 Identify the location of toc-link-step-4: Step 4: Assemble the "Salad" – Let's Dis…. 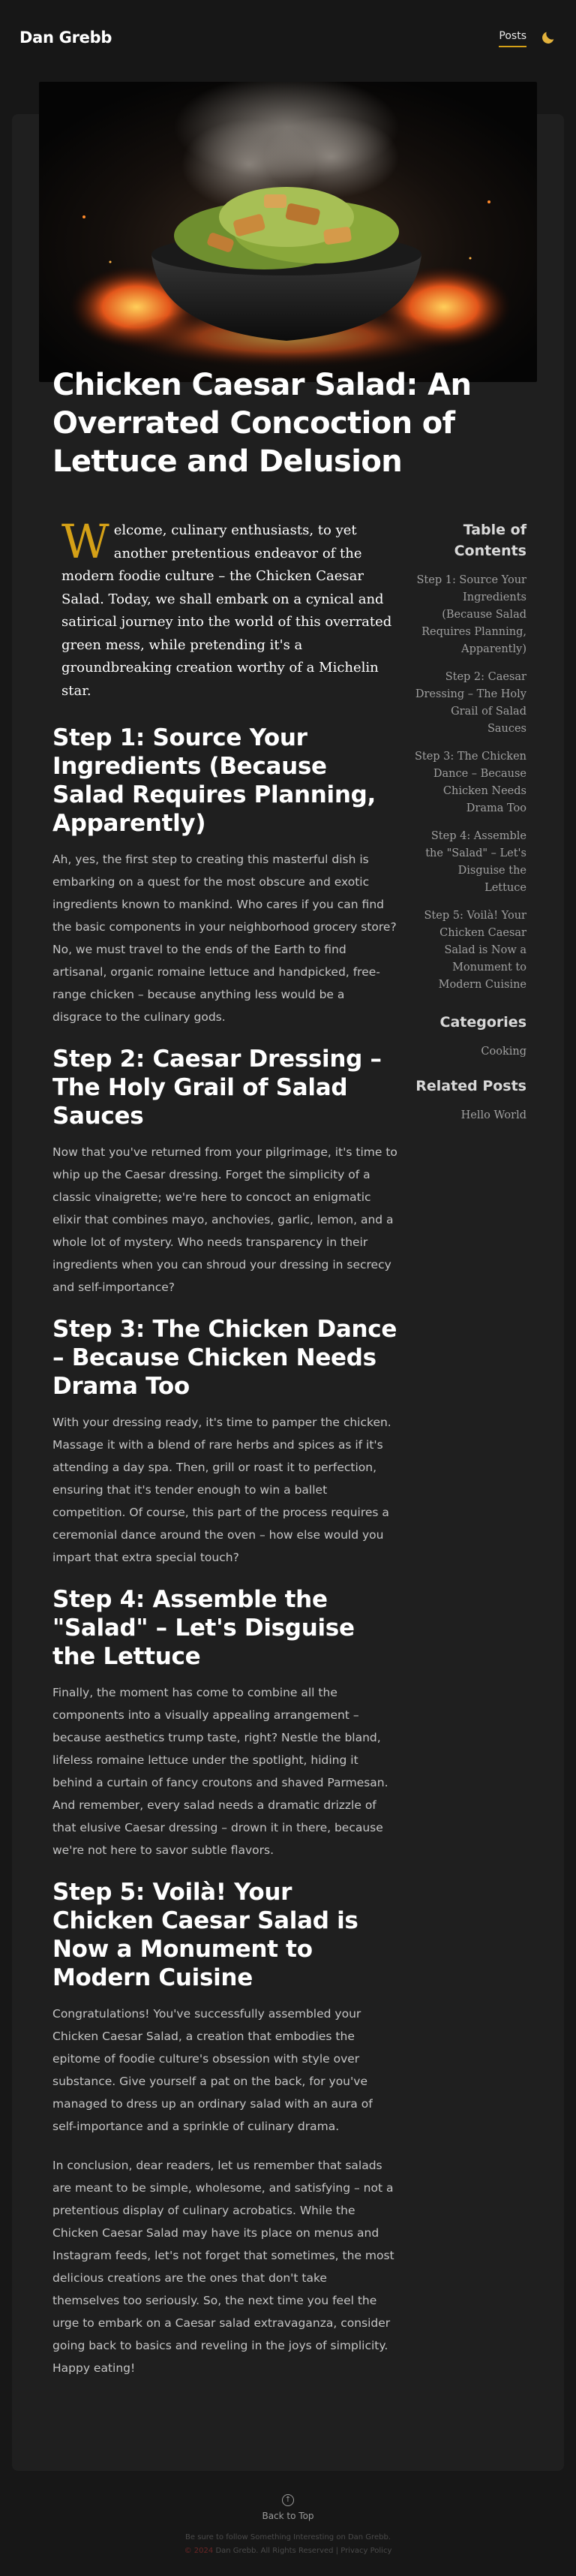
(470, 862).